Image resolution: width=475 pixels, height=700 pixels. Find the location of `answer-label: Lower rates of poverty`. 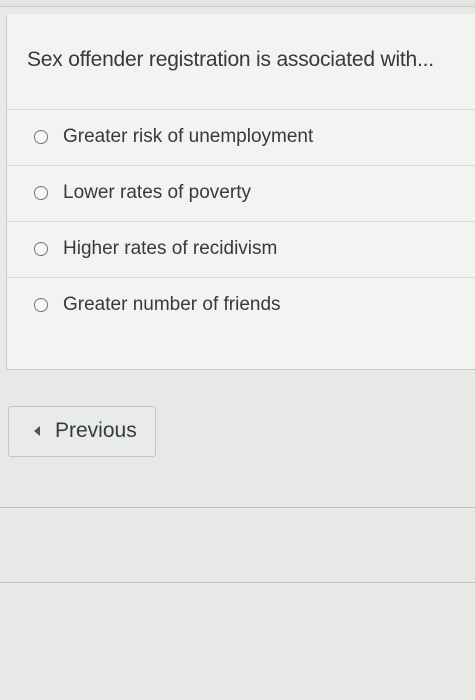

answer-label: Lower rates of poverty is located at coordinates (157, 193).